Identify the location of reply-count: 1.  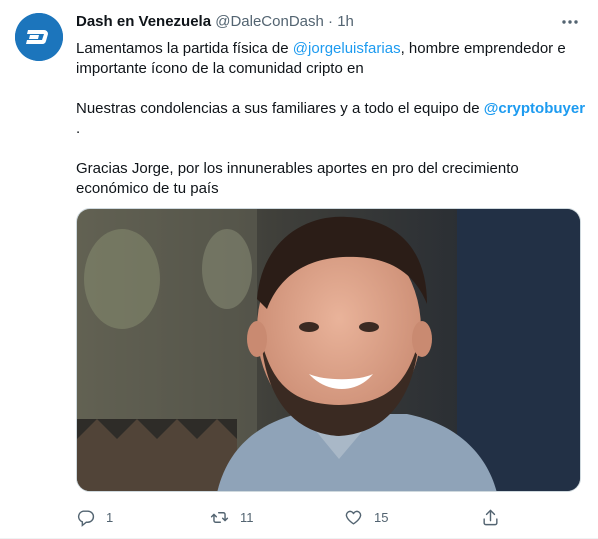
(110, 517).